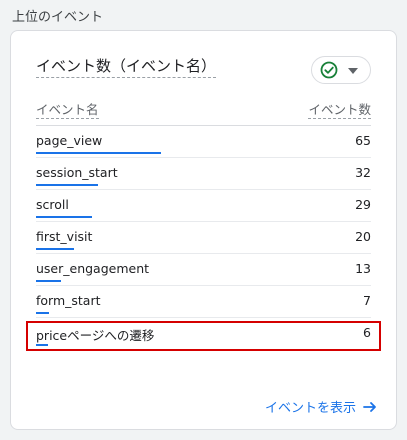 The width and height of the screenshot is (407, 440). I want to click on table-row: form_start 7, so click(203, 302).